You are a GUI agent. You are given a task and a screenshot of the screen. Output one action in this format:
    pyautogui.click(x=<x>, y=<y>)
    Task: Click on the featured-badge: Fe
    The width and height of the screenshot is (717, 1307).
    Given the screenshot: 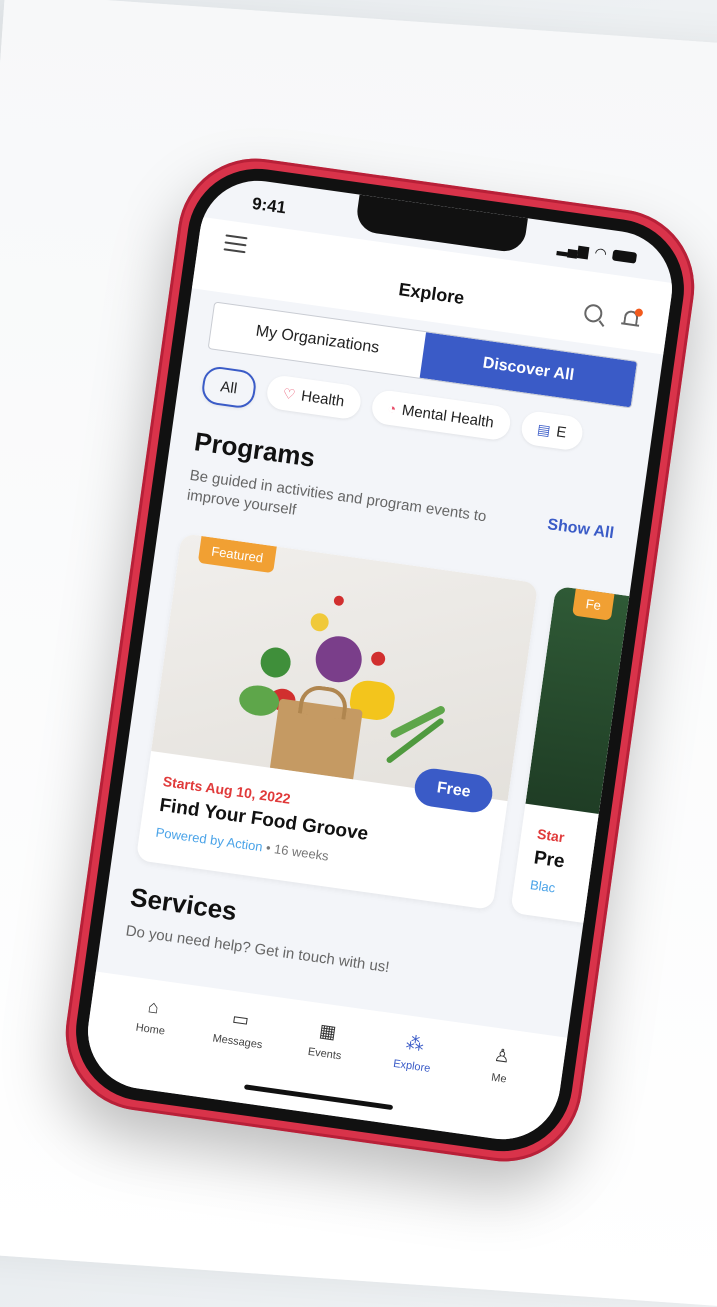 What is the action you would take?
    pyautogui.click(x=593, y=604)
    